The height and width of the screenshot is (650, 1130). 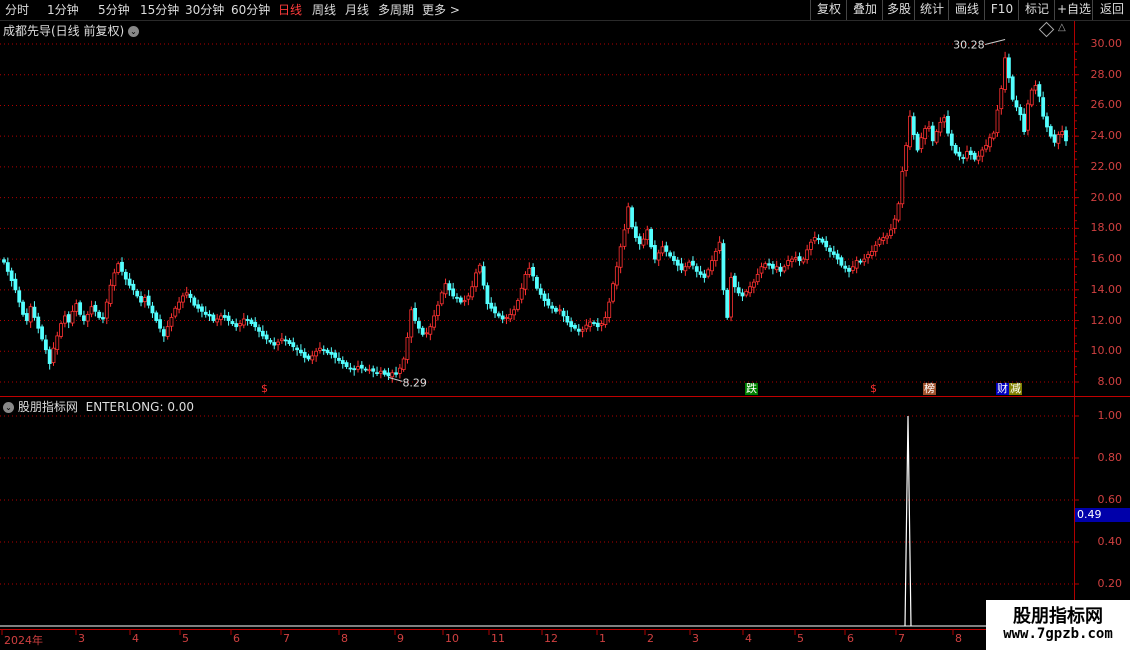 What do you see at coordinates (751, 389) in the screenshot?
I see `signal-marker: 跌` at bounding box center [751, 389].